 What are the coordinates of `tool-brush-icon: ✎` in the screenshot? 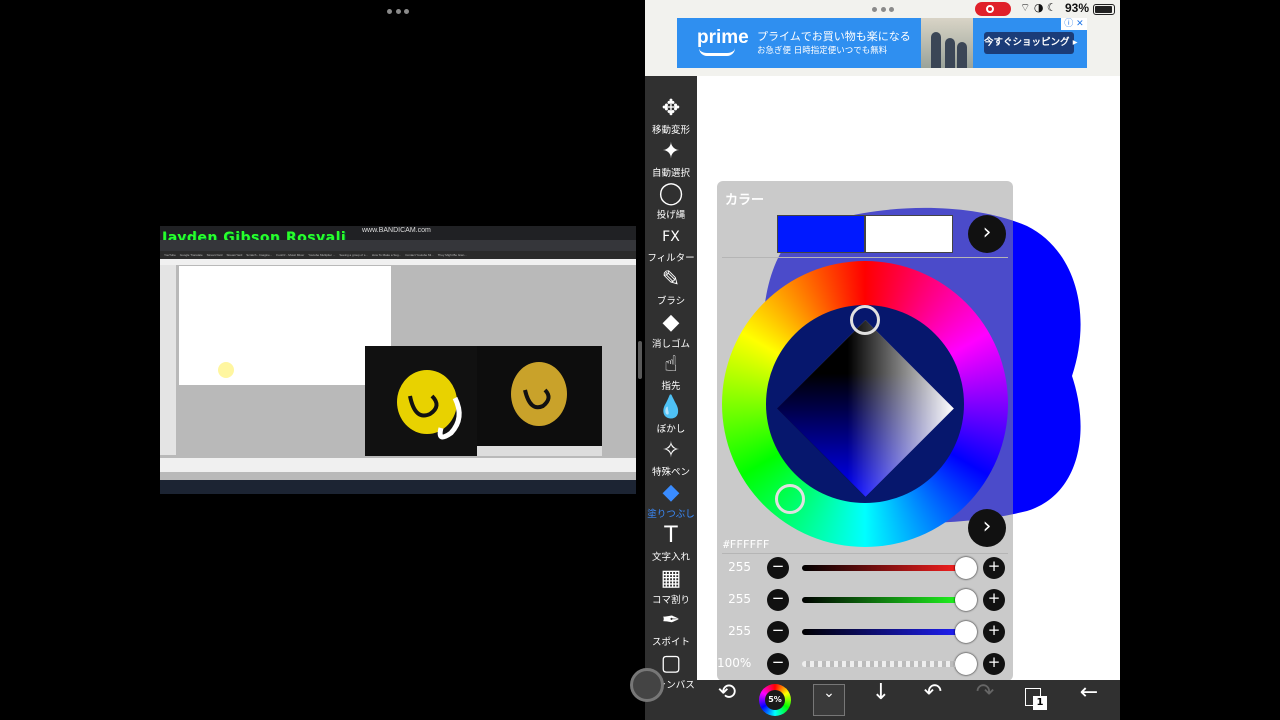 It's located at (671, 279).